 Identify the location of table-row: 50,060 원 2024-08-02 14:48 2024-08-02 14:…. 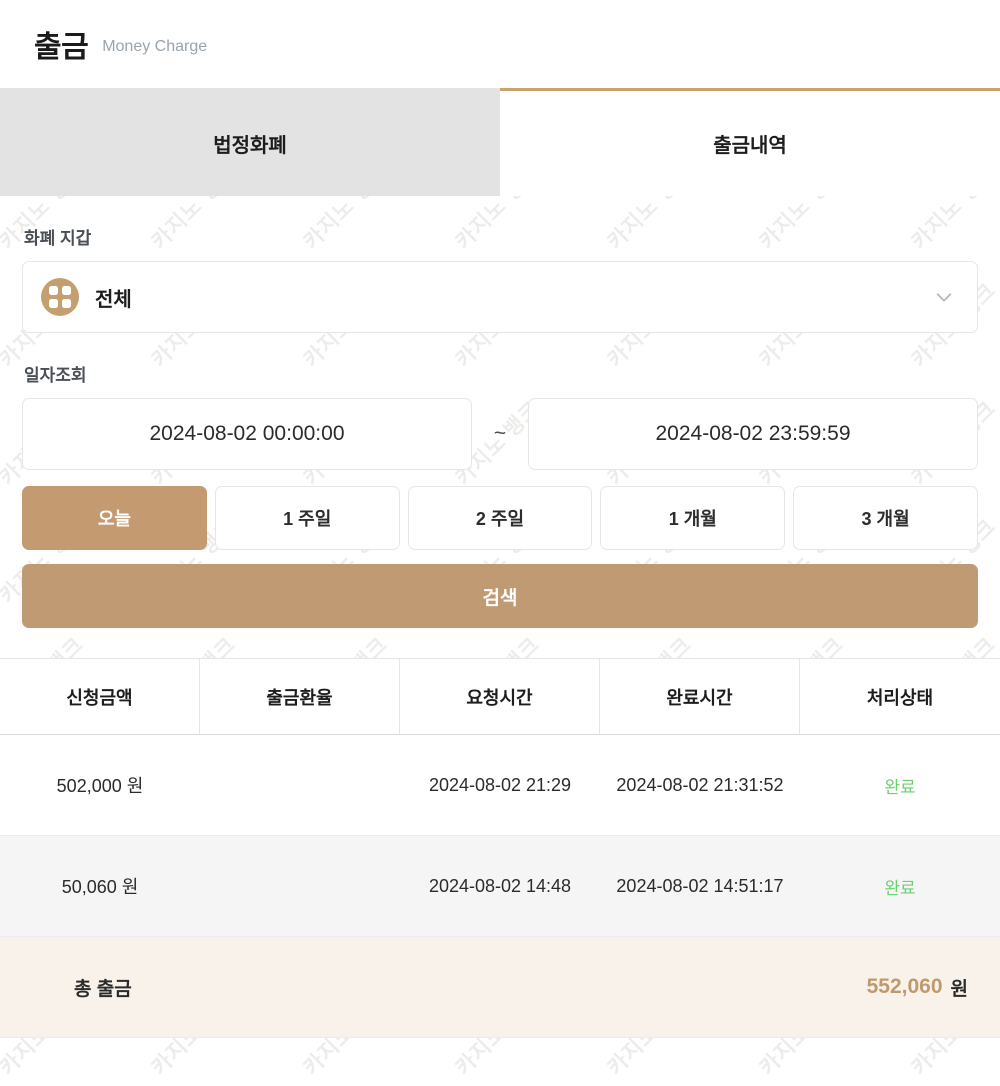
(500, 886).